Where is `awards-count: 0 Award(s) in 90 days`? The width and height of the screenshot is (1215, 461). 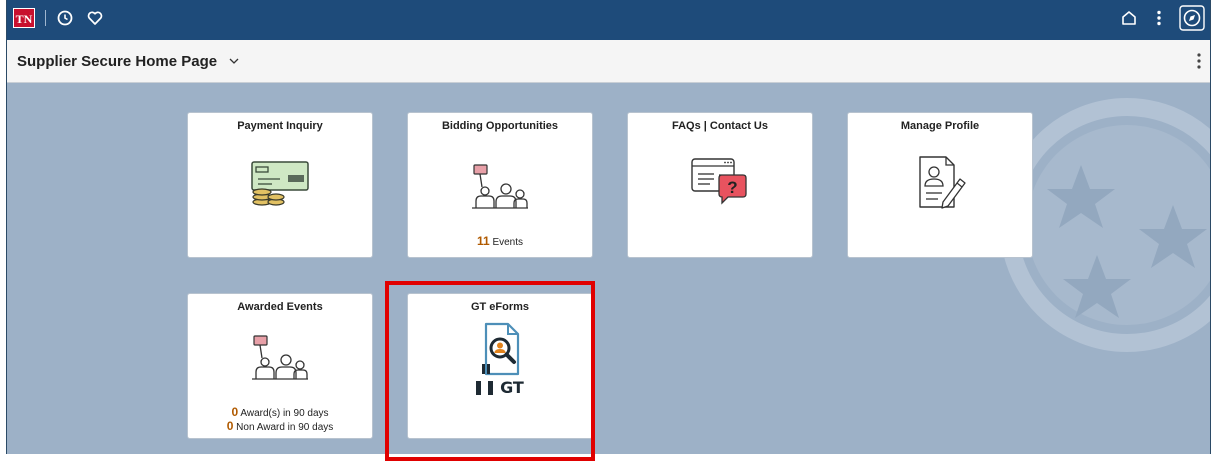 awards-count: 0 Award(s) in 90 days is located at coordinates (280, 412).